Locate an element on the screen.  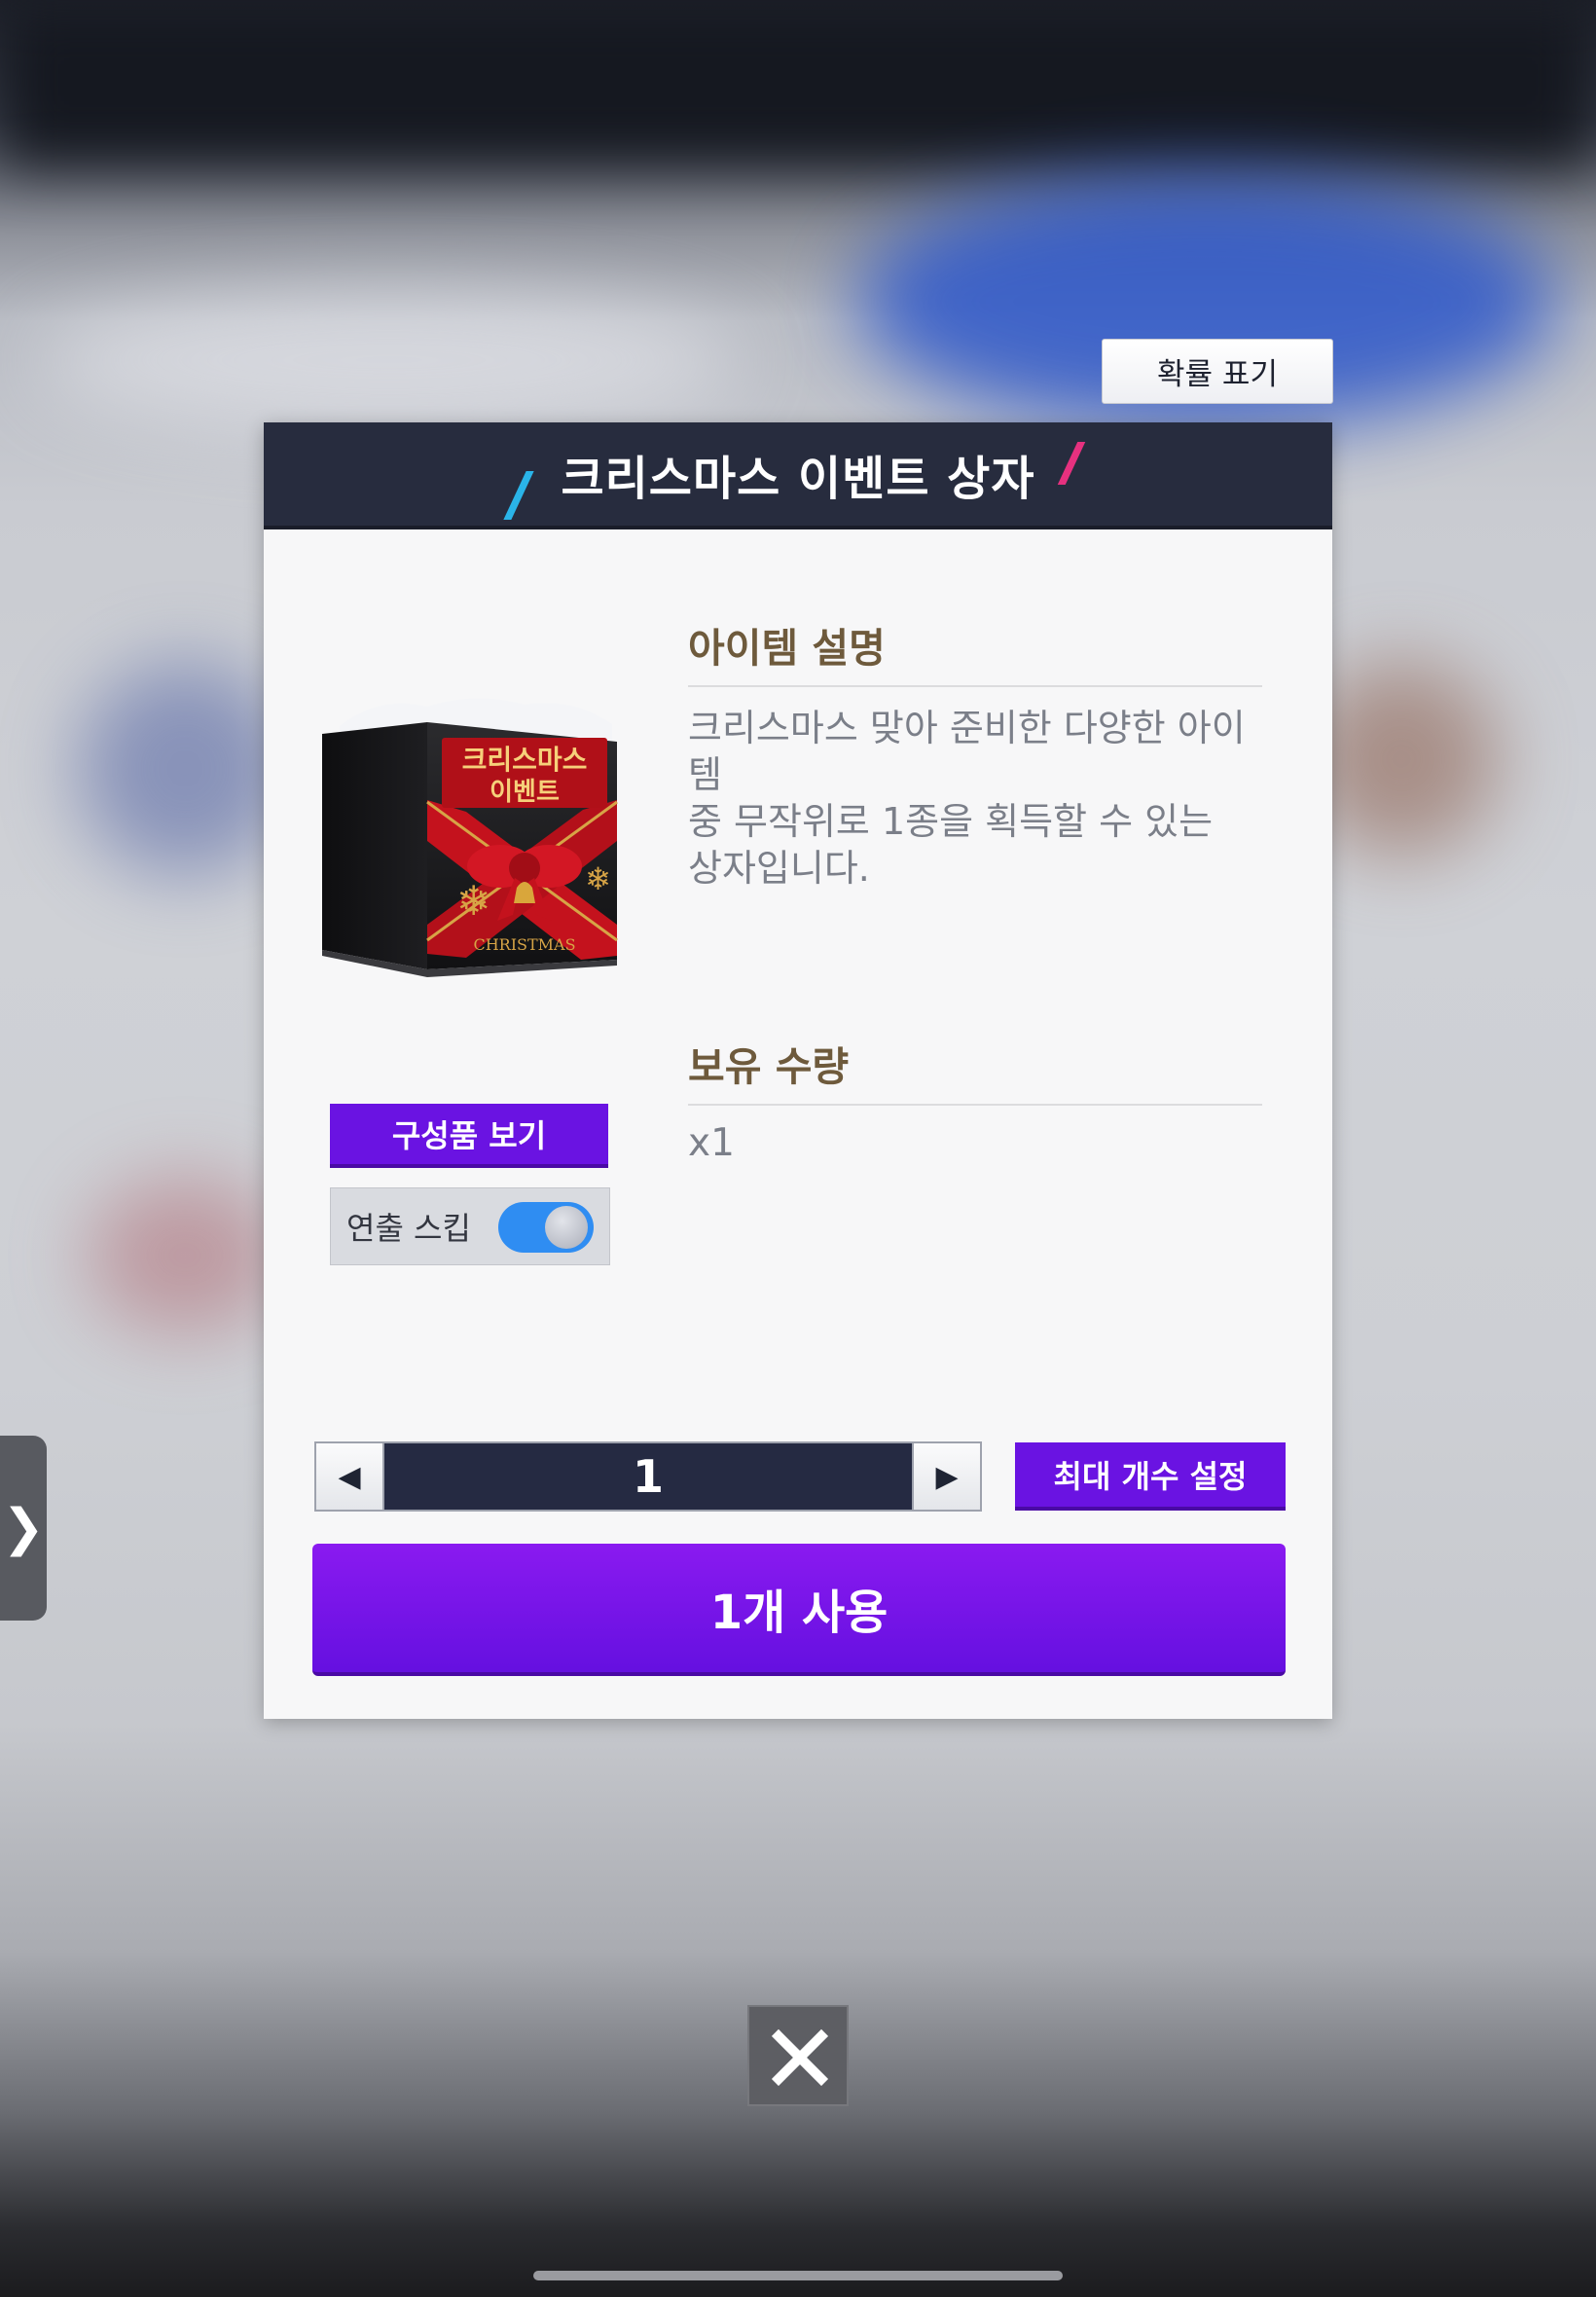
skip-animation-label: 연출 스킵 is located at coordinates (408, 1228).